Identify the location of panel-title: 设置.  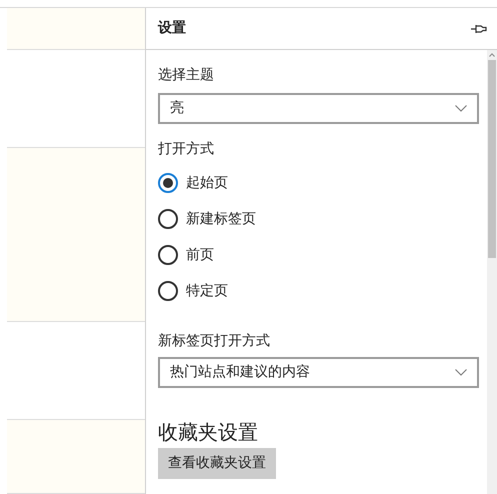
(172, 28).